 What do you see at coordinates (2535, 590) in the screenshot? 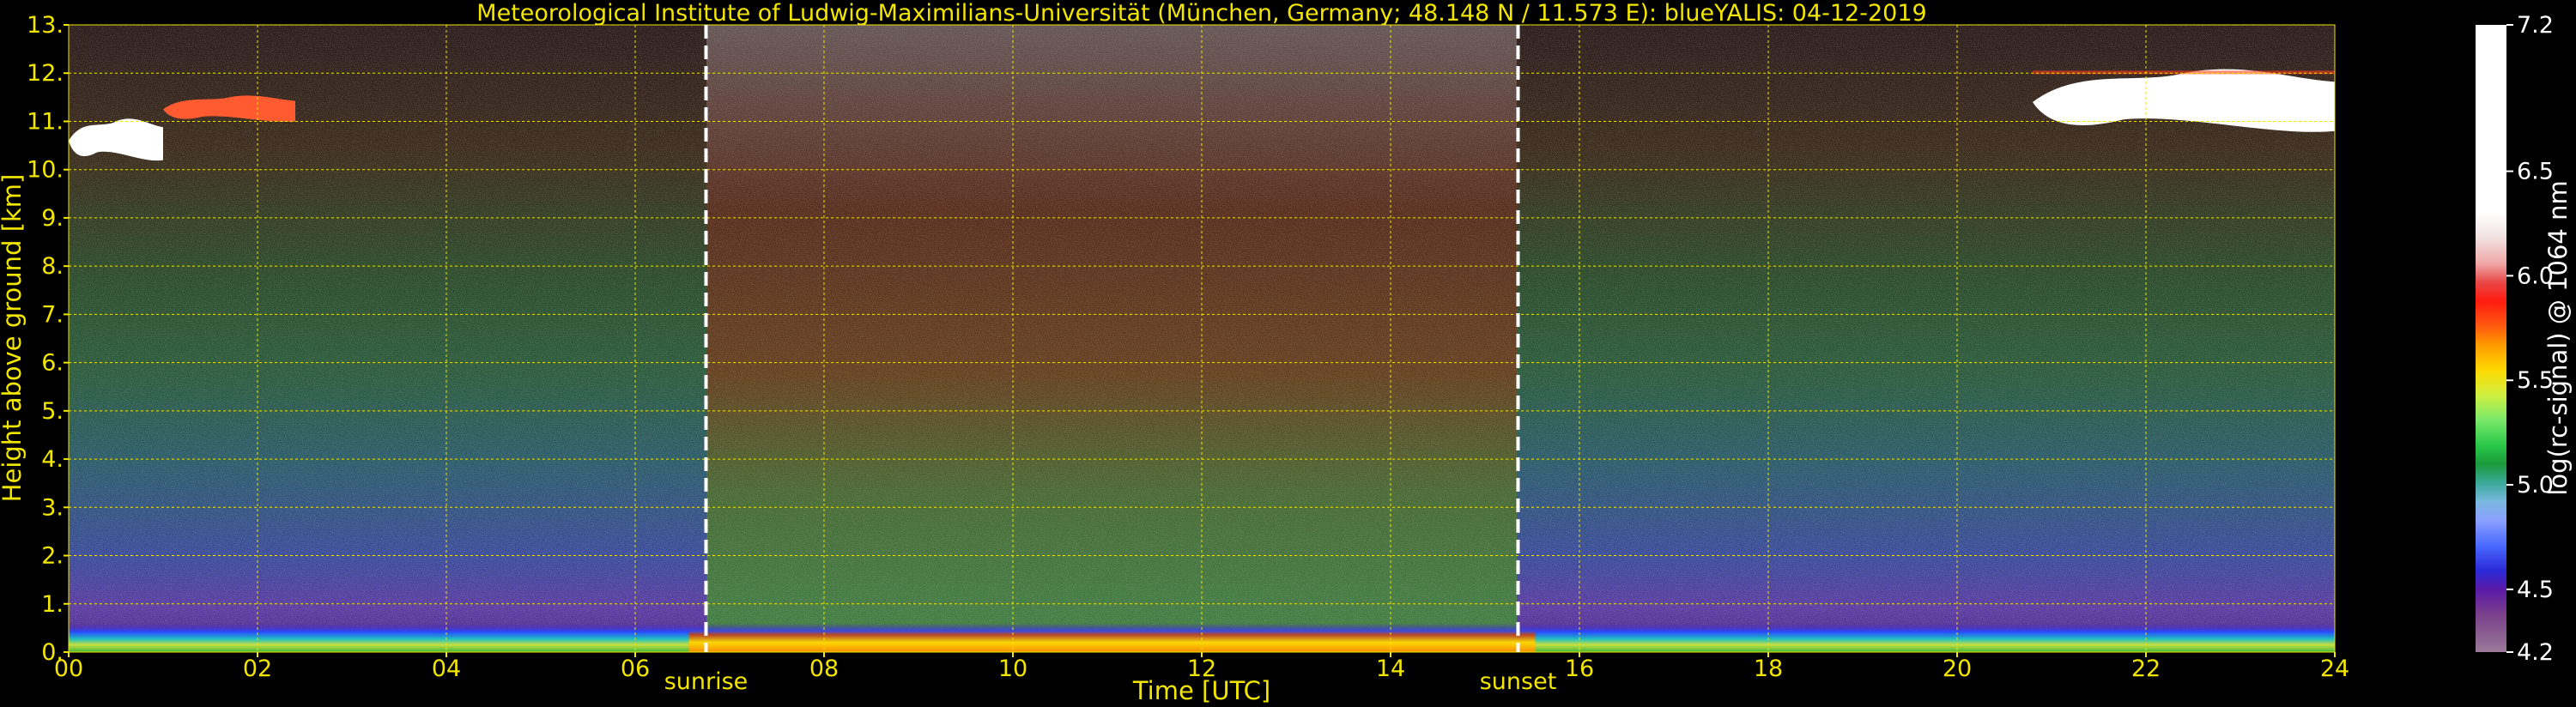
I see `colorbar-tick-label: 4.5` at bounding box center [2535, 590].